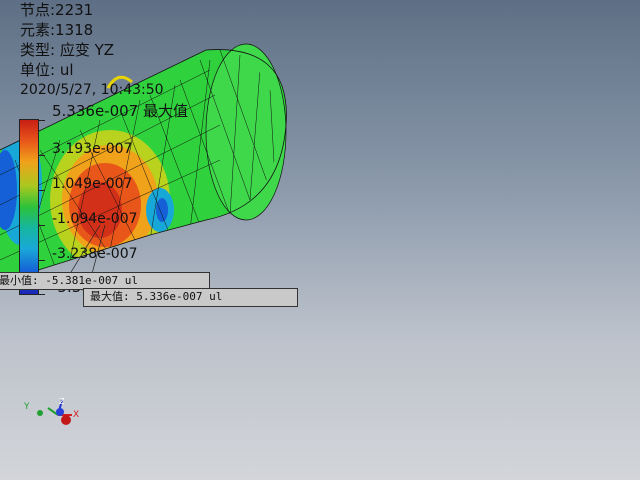 The width and height of the screenshot is (640, 480). What do you see at coordinates (92, 90) in the screenshot?
I see `timestamp: 2020/5/27, 10:43:50` at bounding box center [92, 90].